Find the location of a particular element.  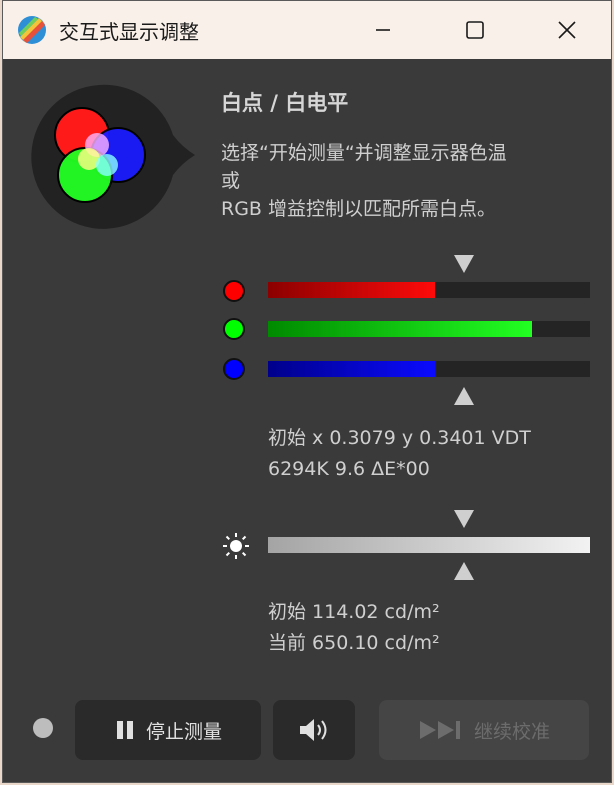

rgb-whitepoint-icon is located at coordinates (113, 156).